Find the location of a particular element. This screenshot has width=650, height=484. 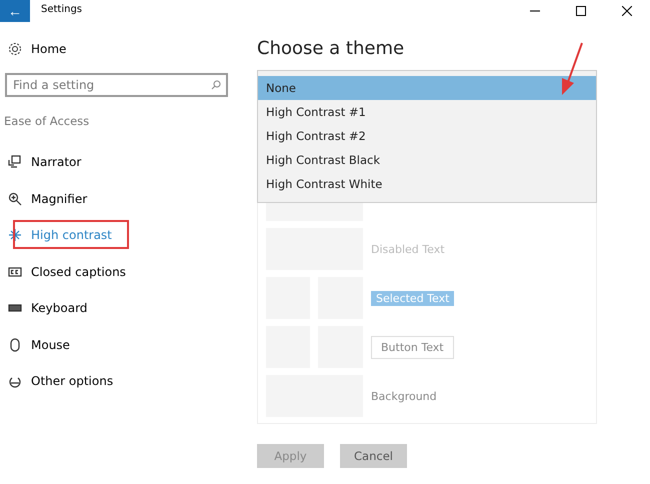

preview-label: Disabled Text is located at coordinates (408, 249).